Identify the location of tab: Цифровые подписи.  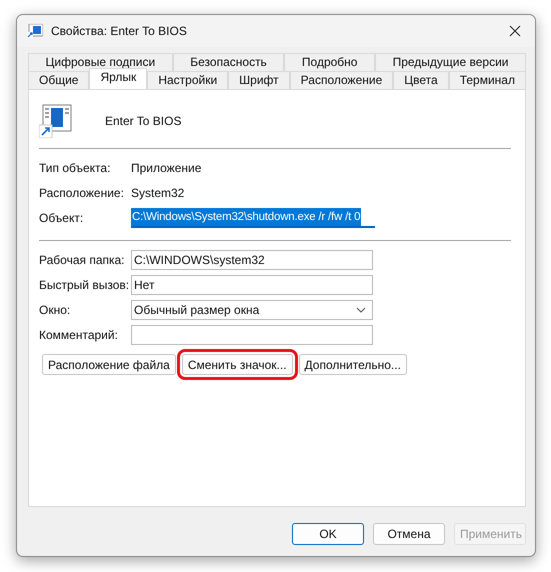
(100, 62).